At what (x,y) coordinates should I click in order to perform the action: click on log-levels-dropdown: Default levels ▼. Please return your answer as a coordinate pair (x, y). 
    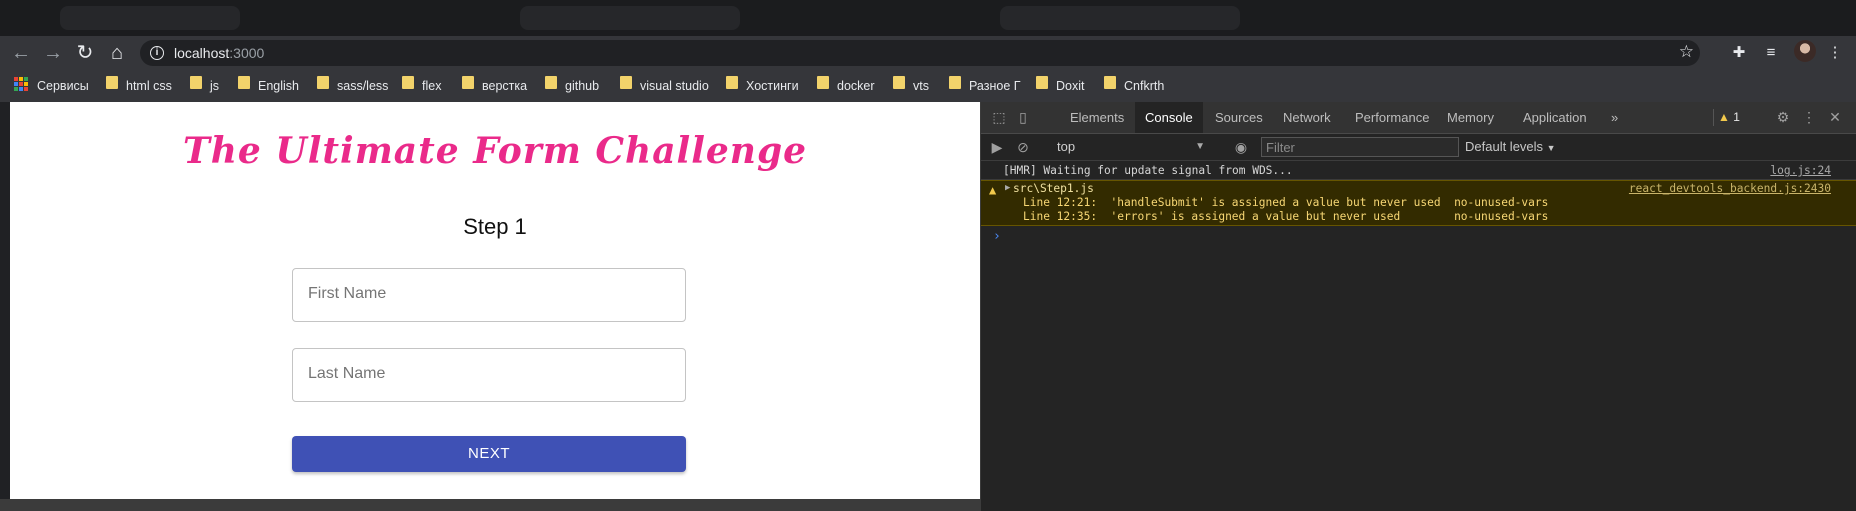
    Looking at the image, I should click on (1510, 147).